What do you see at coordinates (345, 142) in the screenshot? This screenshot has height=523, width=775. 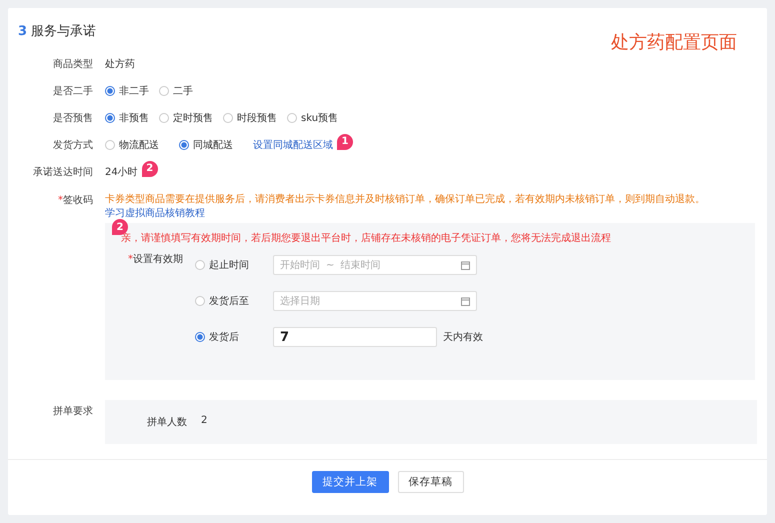 I see `step-badge: 1` at bounding box center [345, 142].